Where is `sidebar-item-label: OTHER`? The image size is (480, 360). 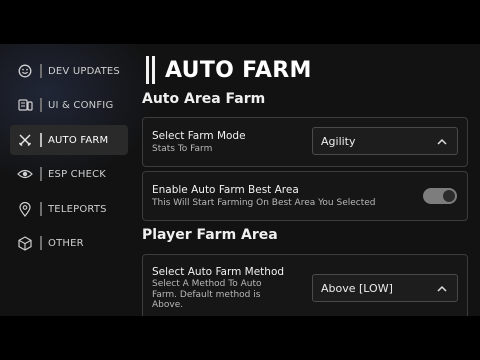
sidebar-item-label: OTHER is located at coordinates (66, 243).